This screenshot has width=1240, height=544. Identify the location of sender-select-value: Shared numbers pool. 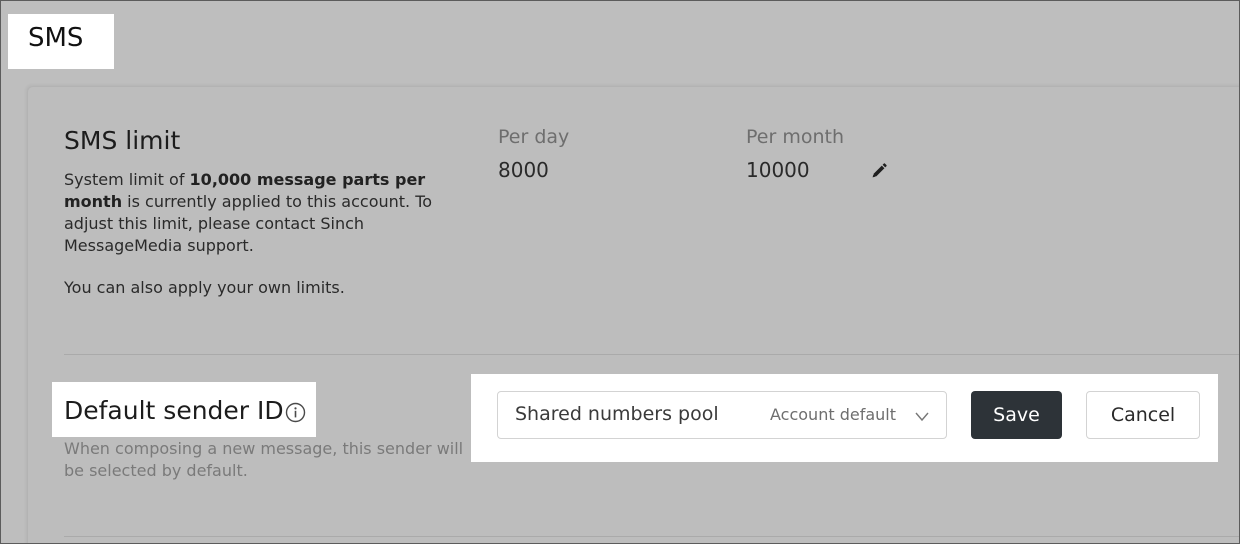
(617, 414).